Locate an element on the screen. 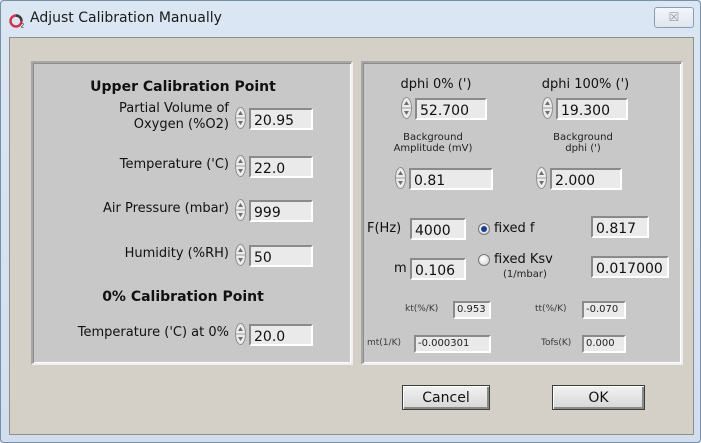 This screenshot has height=443, width=701. bg-dphi-input: 2.000 is located at coordinates (586, 179).